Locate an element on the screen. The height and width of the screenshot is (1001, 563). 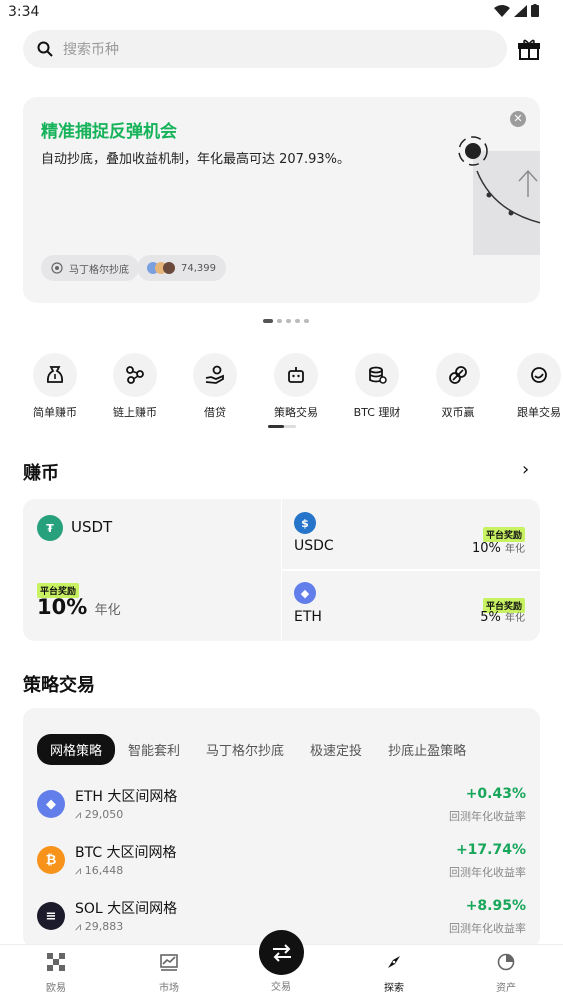
nav-trade: 交易 is located at coordinates (281, 983).